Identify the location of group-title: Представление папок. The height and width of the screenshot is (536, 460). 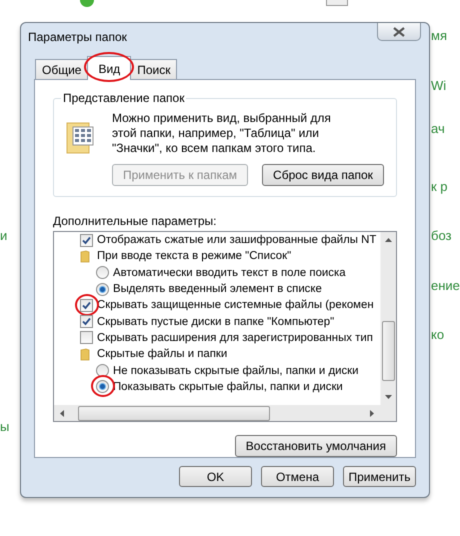
(123, 98).